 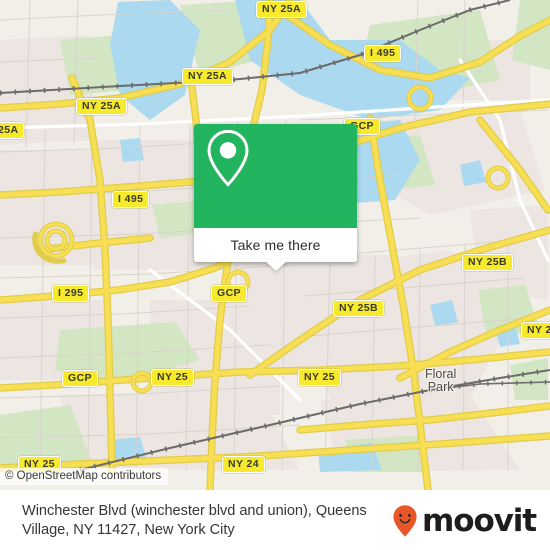 I want to click on route-shield: 25A, so click(x=12, y=130).